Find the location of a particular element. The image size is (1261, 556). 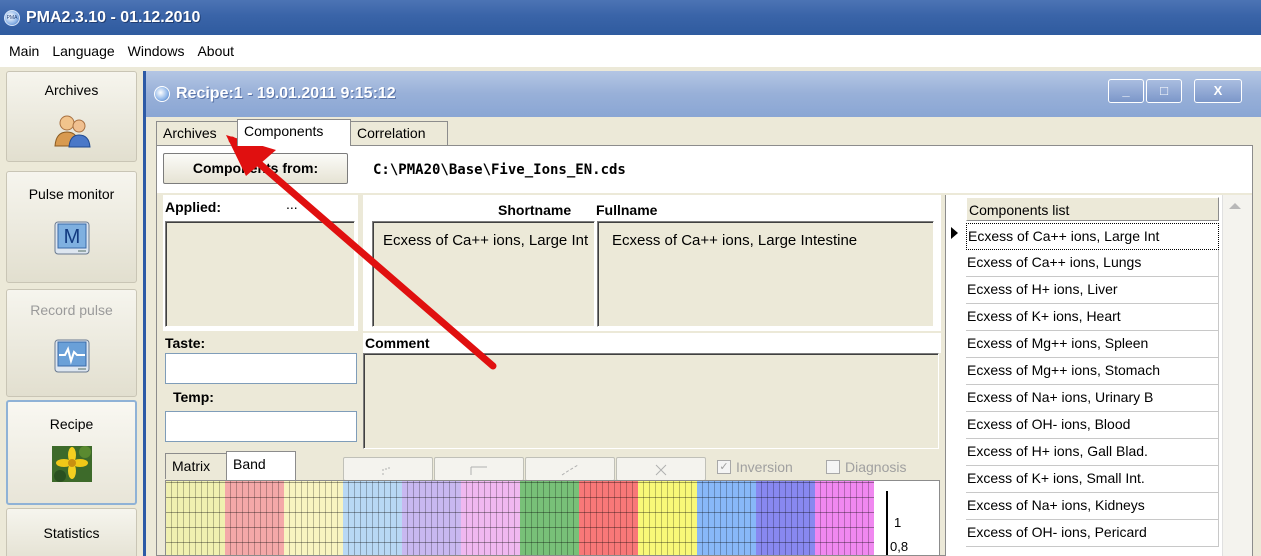

components-from-button: Components from: is located at coordinates (255, 168).